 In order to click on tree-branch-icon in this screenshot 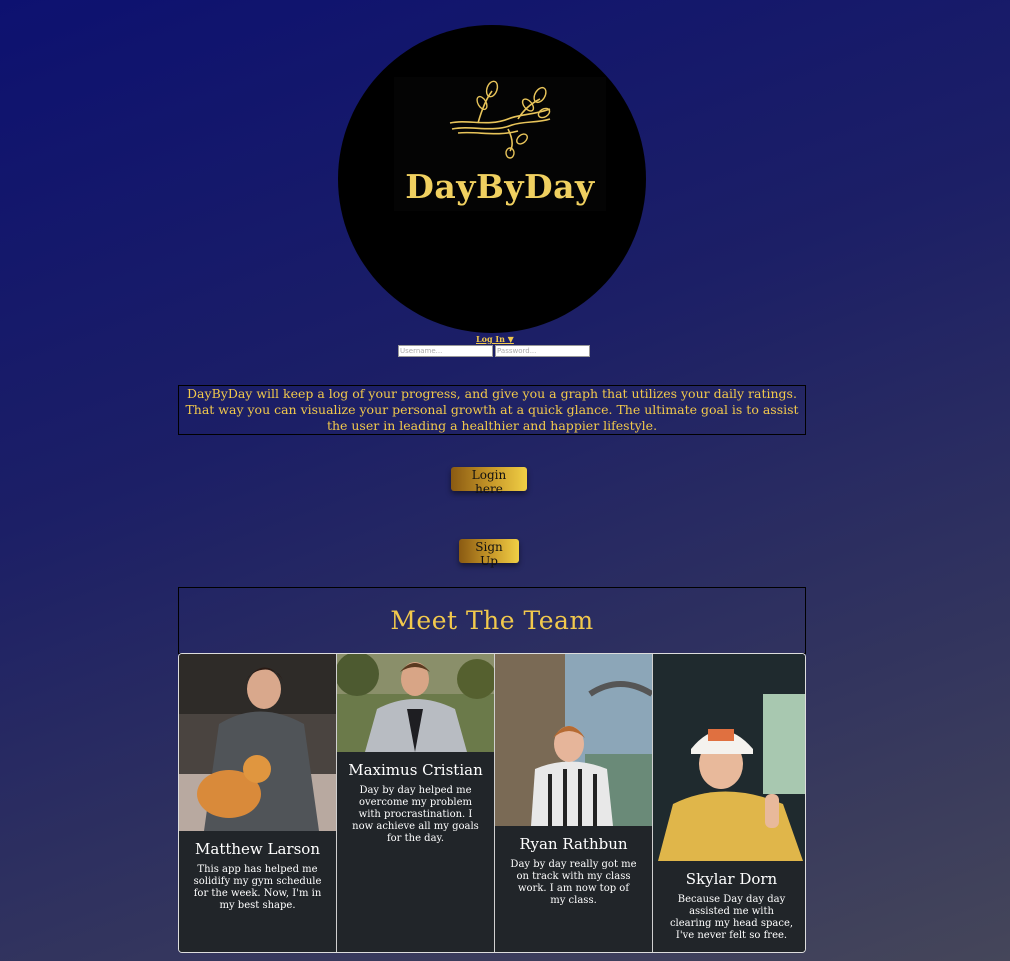, I will do `click(500, 119)`.